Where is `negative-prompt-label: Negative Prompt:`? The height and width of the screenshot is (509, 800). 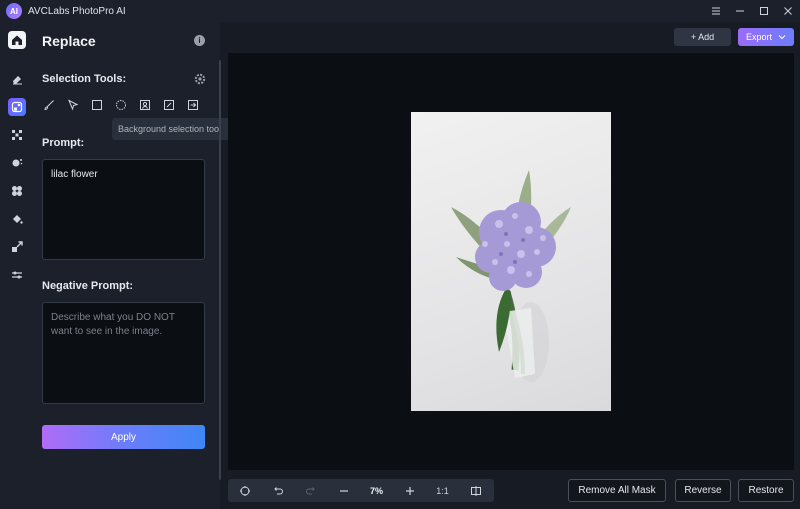
negative-prompt-label: Negative Prompt: is located at coordinates (88, 286).